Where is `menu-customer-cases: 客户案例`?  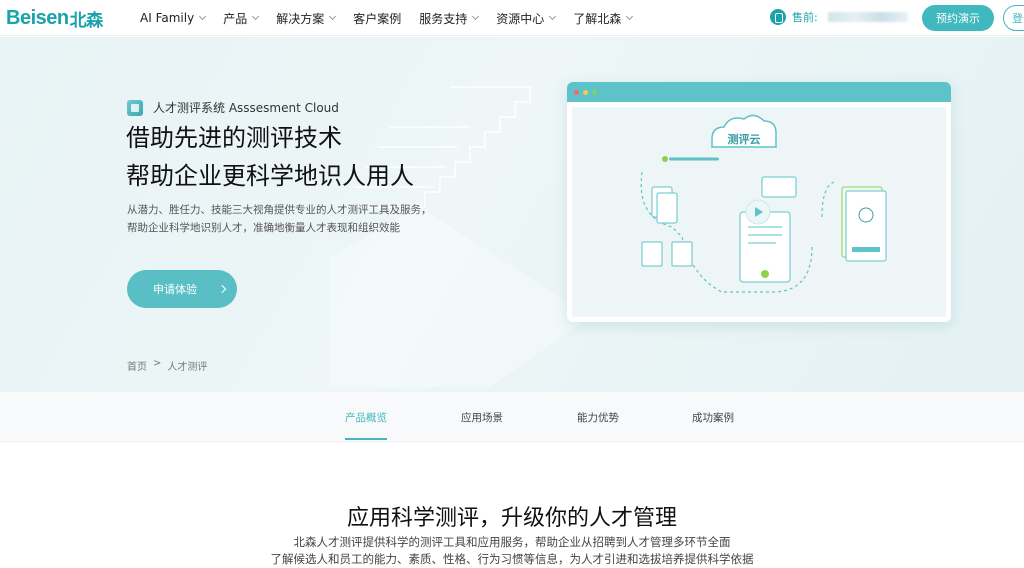 menu-customer-cases: 客户案例 is located at coordinates (377, 18).